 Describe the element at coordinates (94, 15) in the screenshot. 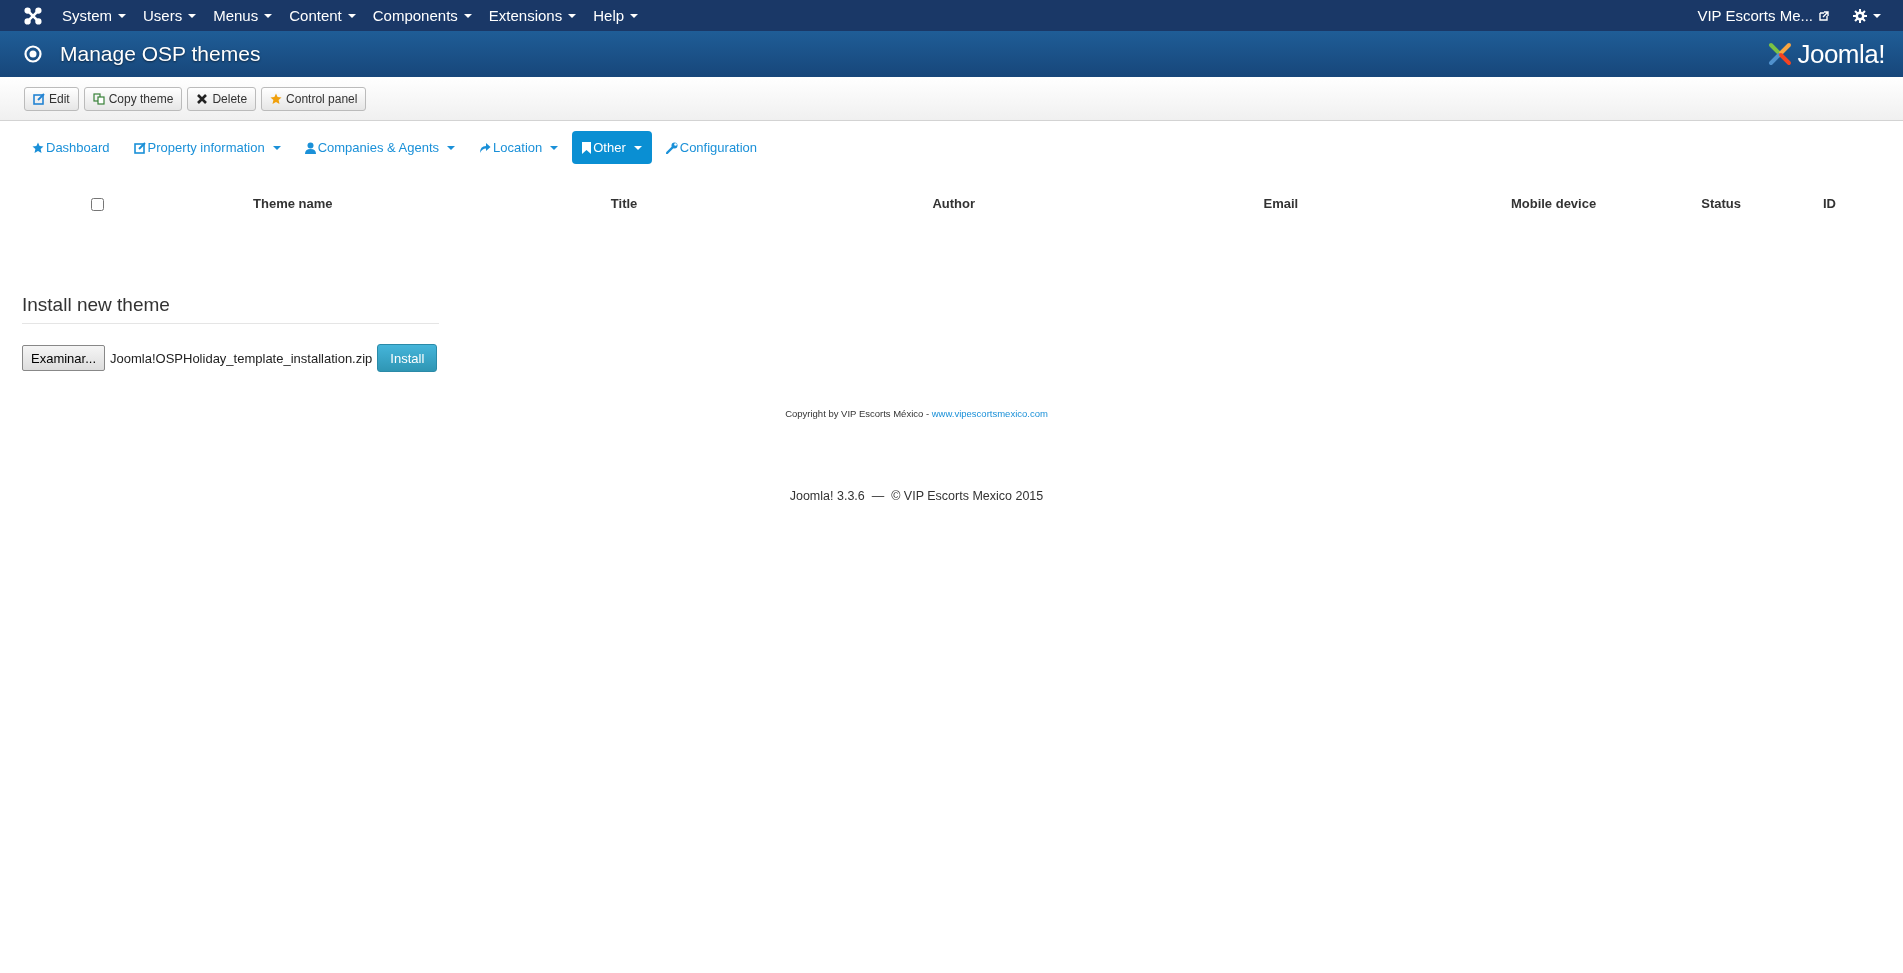

I see `top-menu-item: System` at that location.